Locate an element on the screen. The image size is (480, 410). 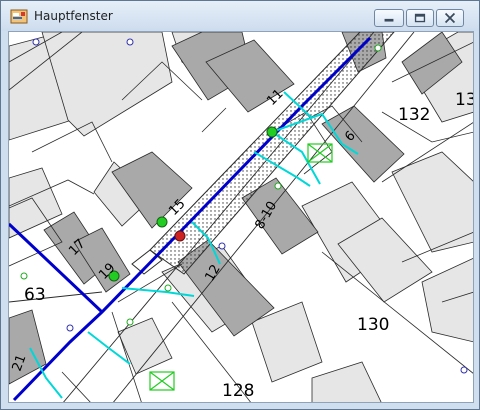
minimize-icon is located at coordinates (389, 20).